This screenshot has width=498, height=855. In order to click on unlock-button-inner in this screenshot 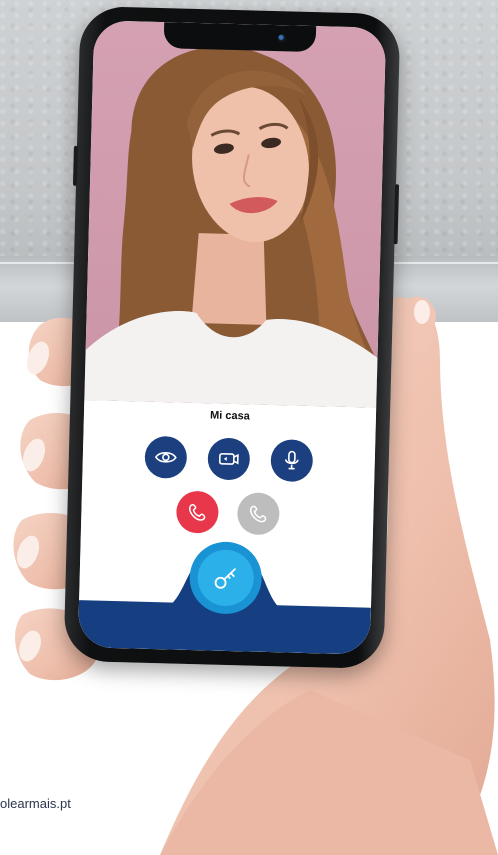, I will do `click(225, 578)`.